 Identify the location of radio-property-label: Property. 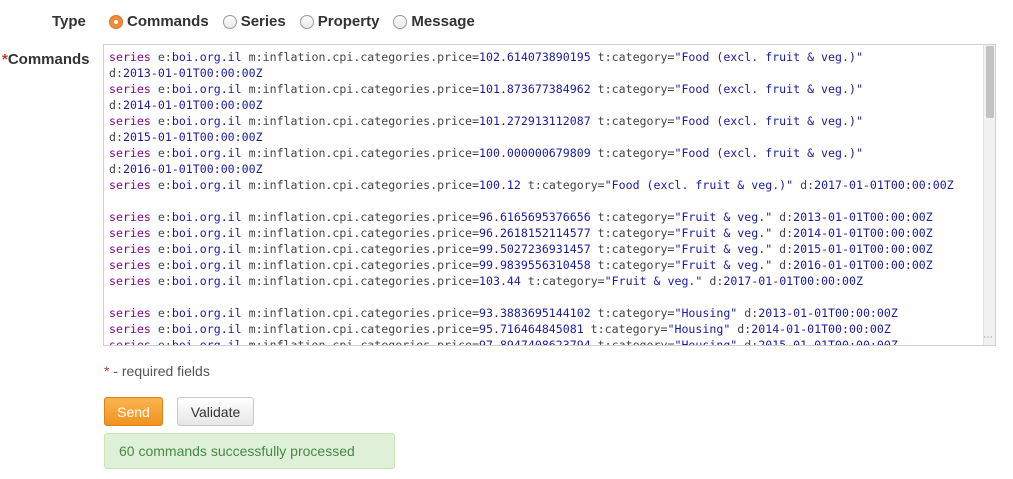
(349, 21).